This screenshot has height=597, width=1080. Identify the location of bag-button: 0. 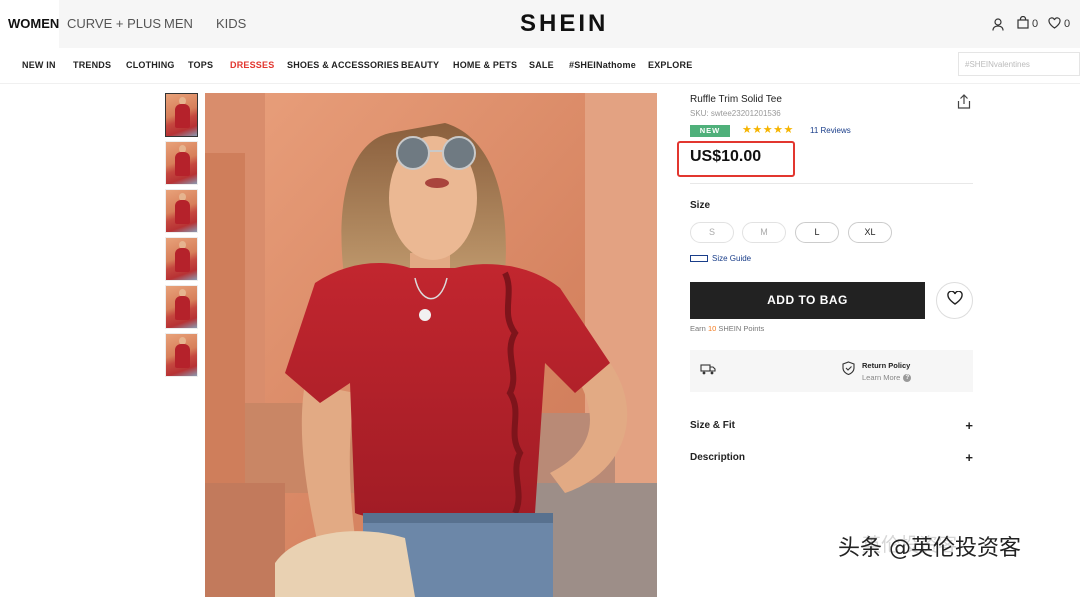
(1028, 23).